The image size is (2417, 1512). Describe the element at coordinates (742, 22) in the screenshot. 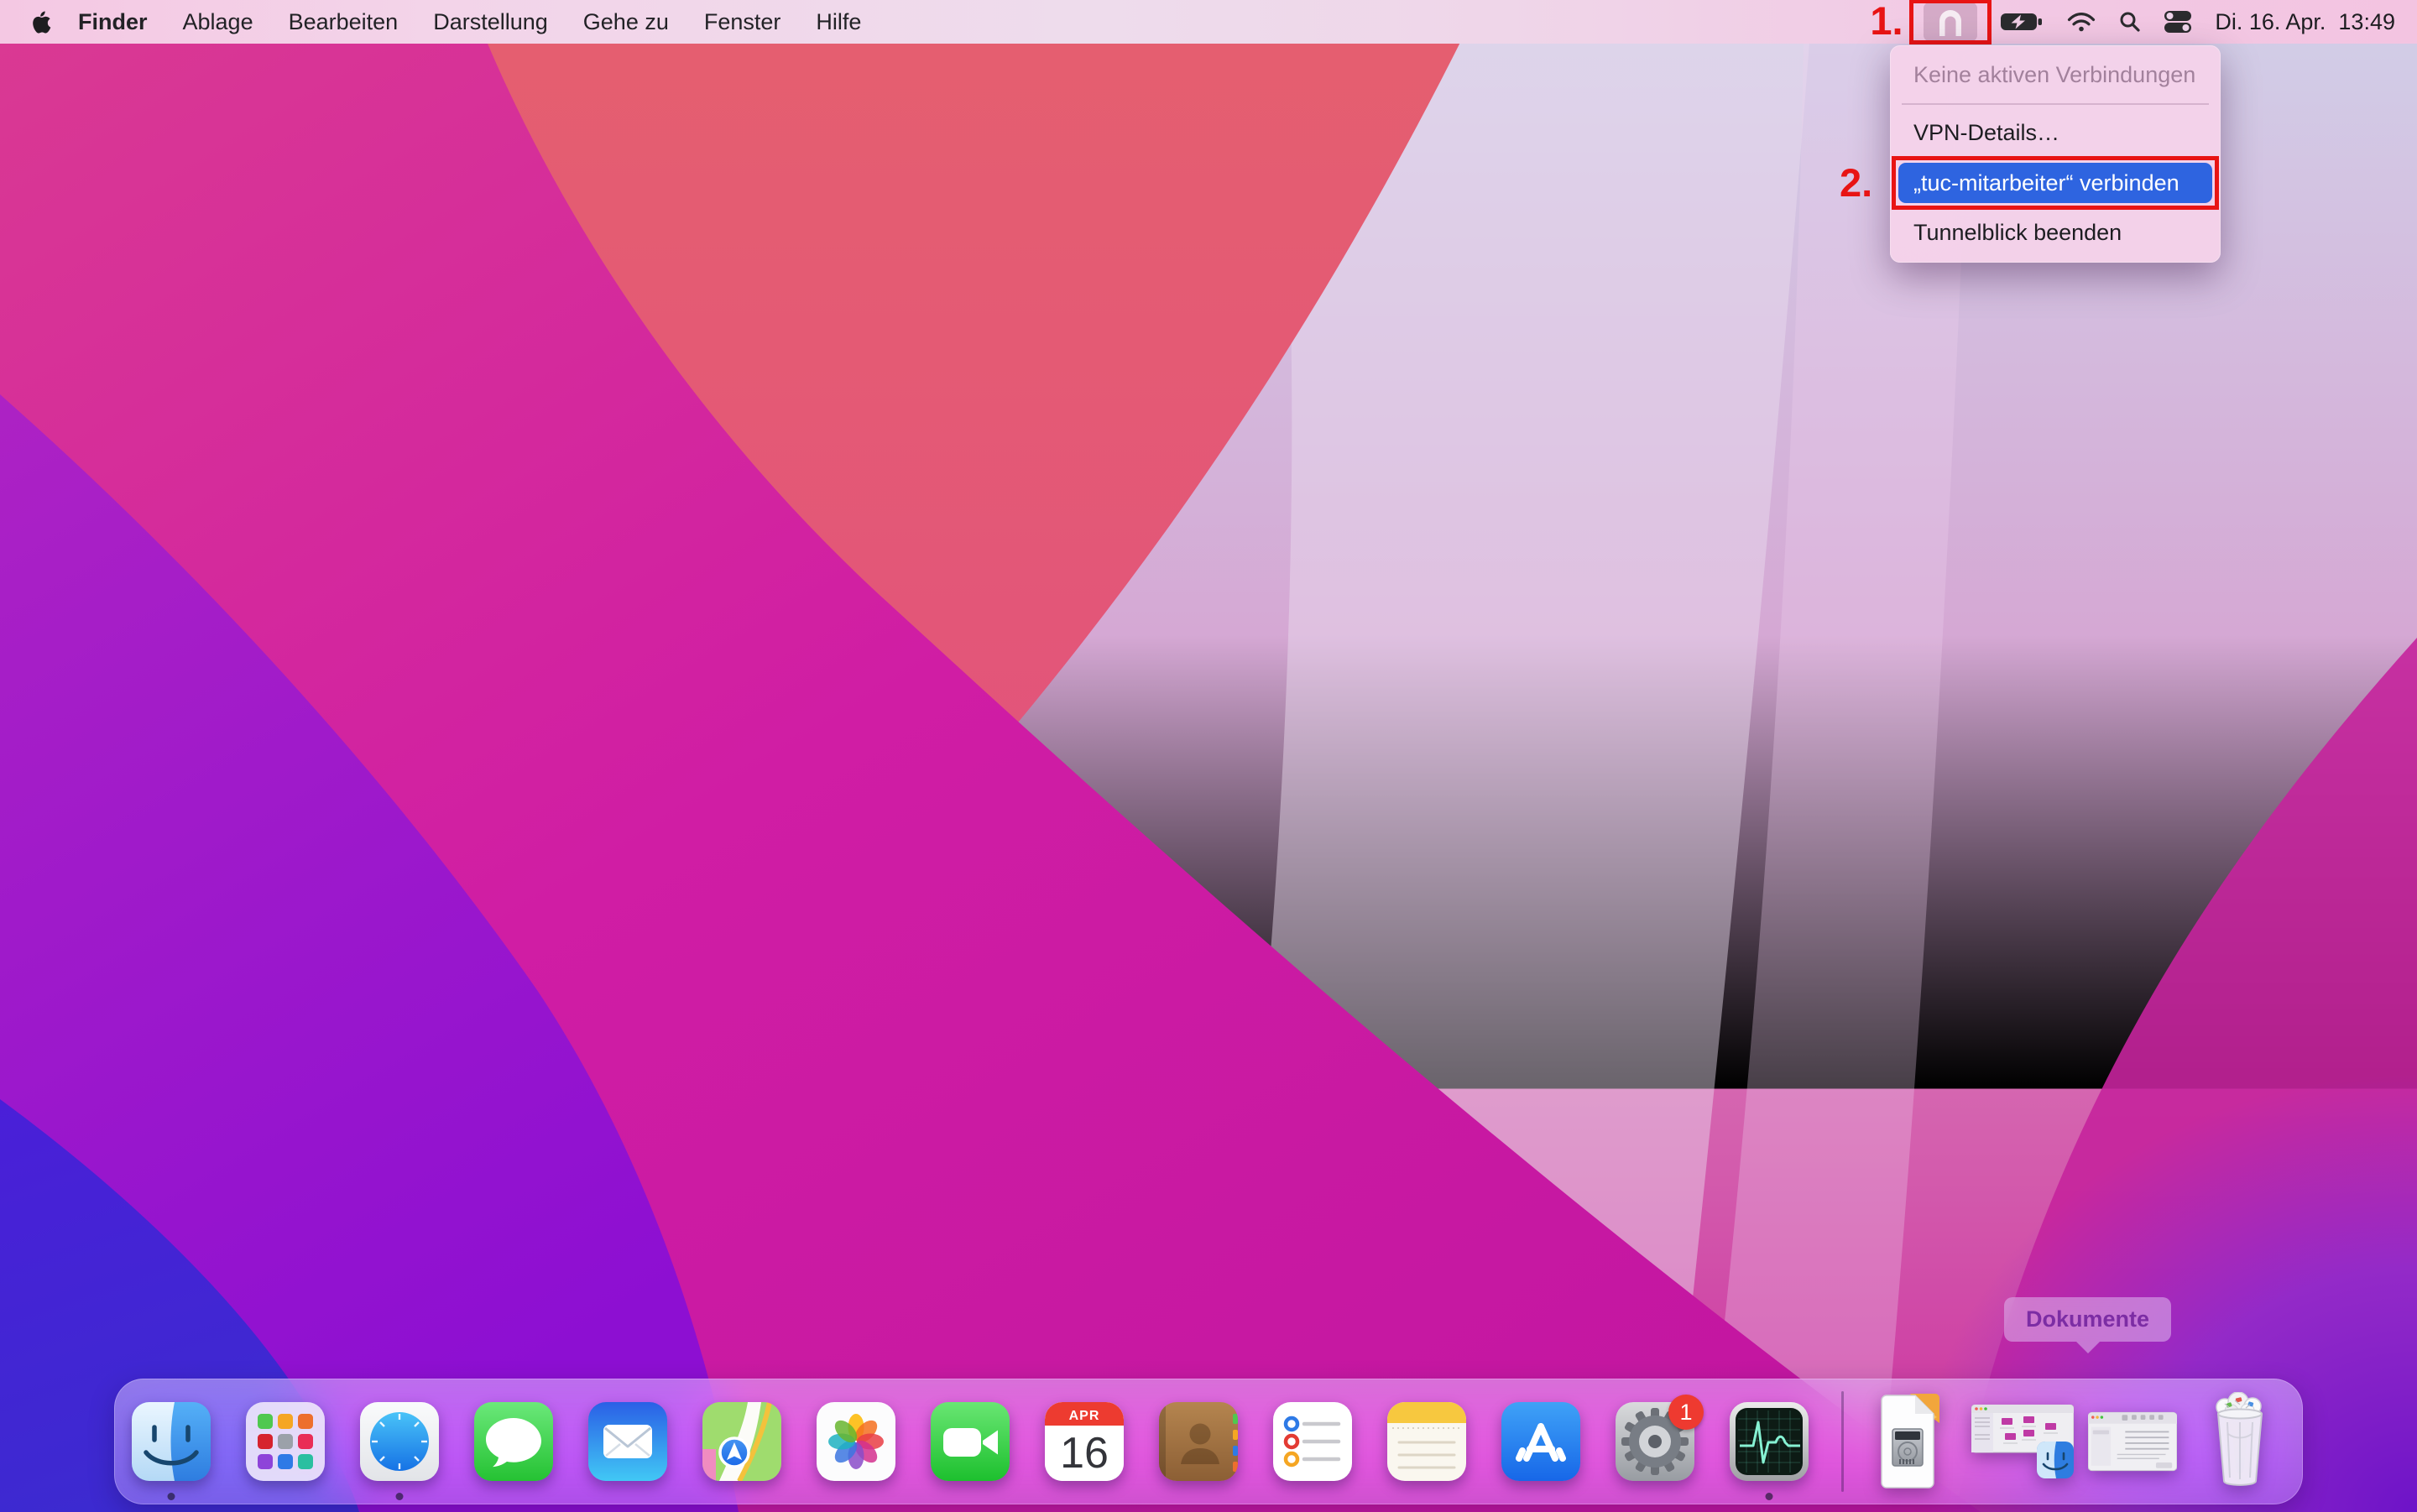

I see `menu-fenster: Fenster` at that location.